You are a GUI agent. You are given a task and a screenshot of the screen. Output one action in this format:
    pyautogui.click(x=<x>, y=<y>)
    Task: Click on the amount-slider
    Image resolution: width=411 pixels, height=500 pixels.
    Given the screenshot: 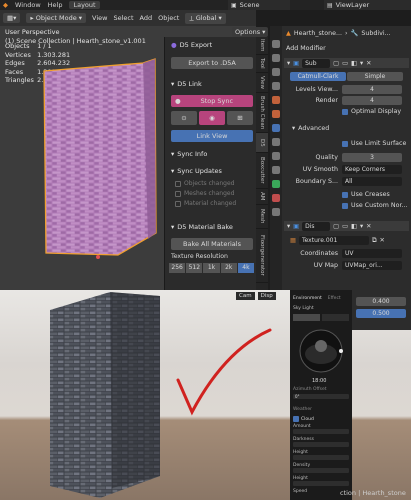 What is the action you would take?
    pyautogui.click(x=321, y=431)
    